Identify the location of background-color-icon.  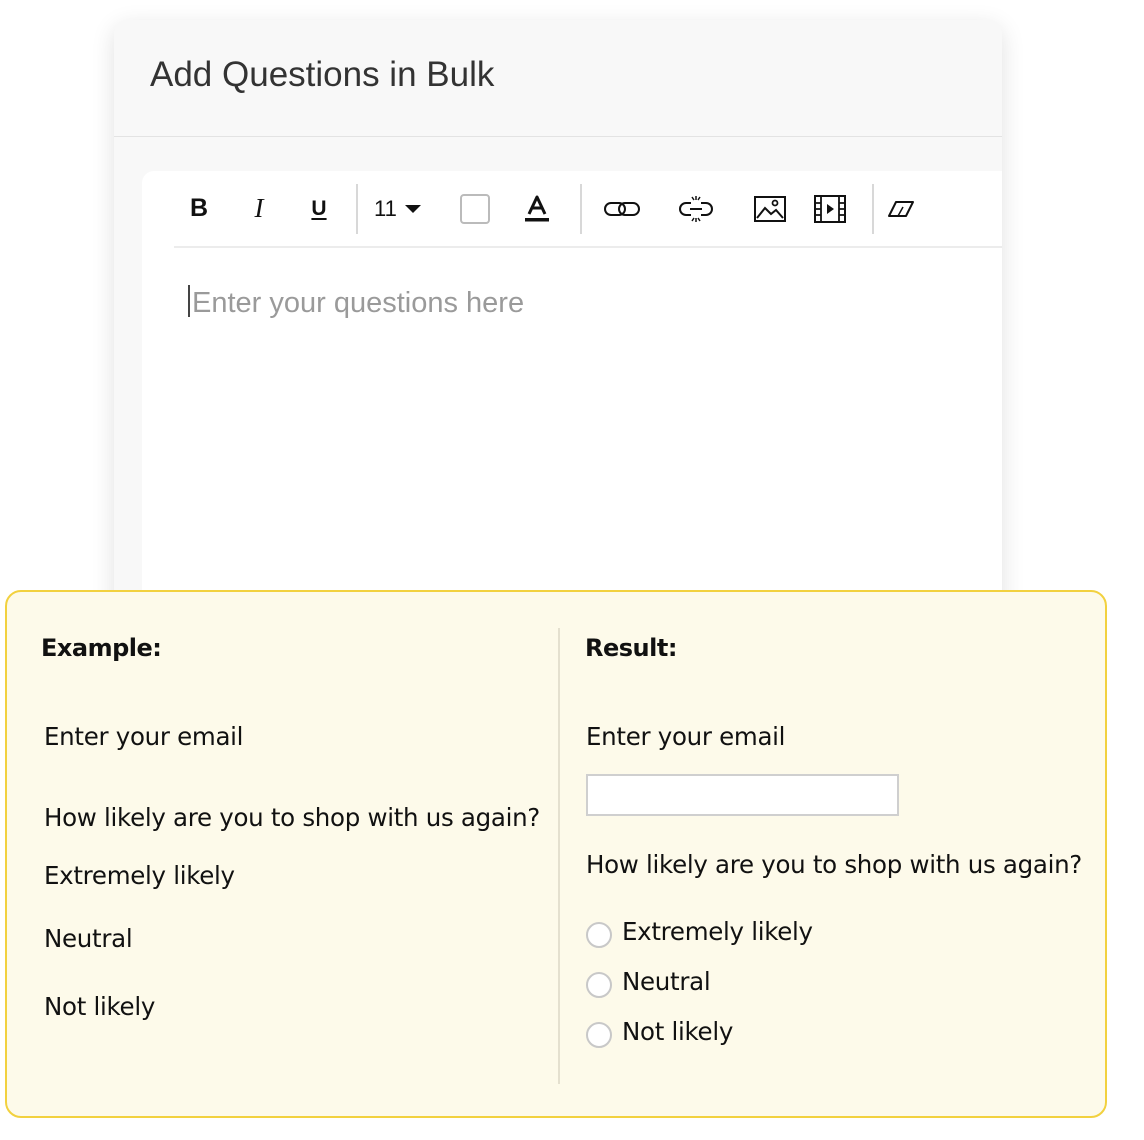
(475, 208).